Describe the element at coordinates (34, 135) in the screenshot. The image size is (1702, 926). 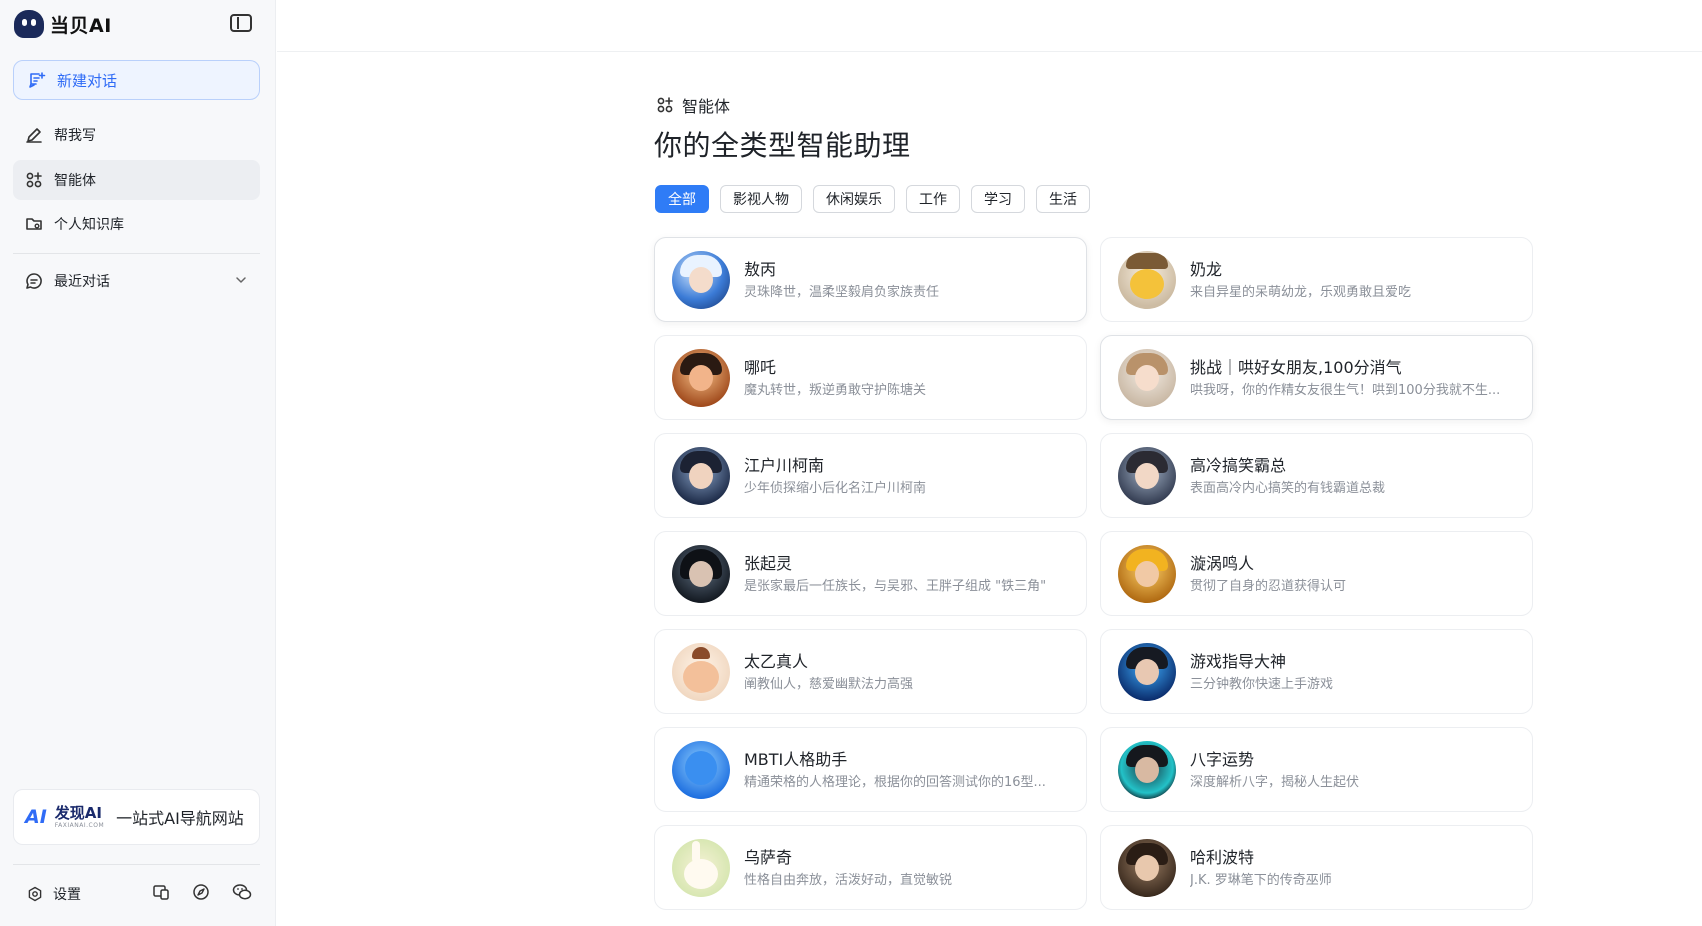
I see `pen-icon` at that location.